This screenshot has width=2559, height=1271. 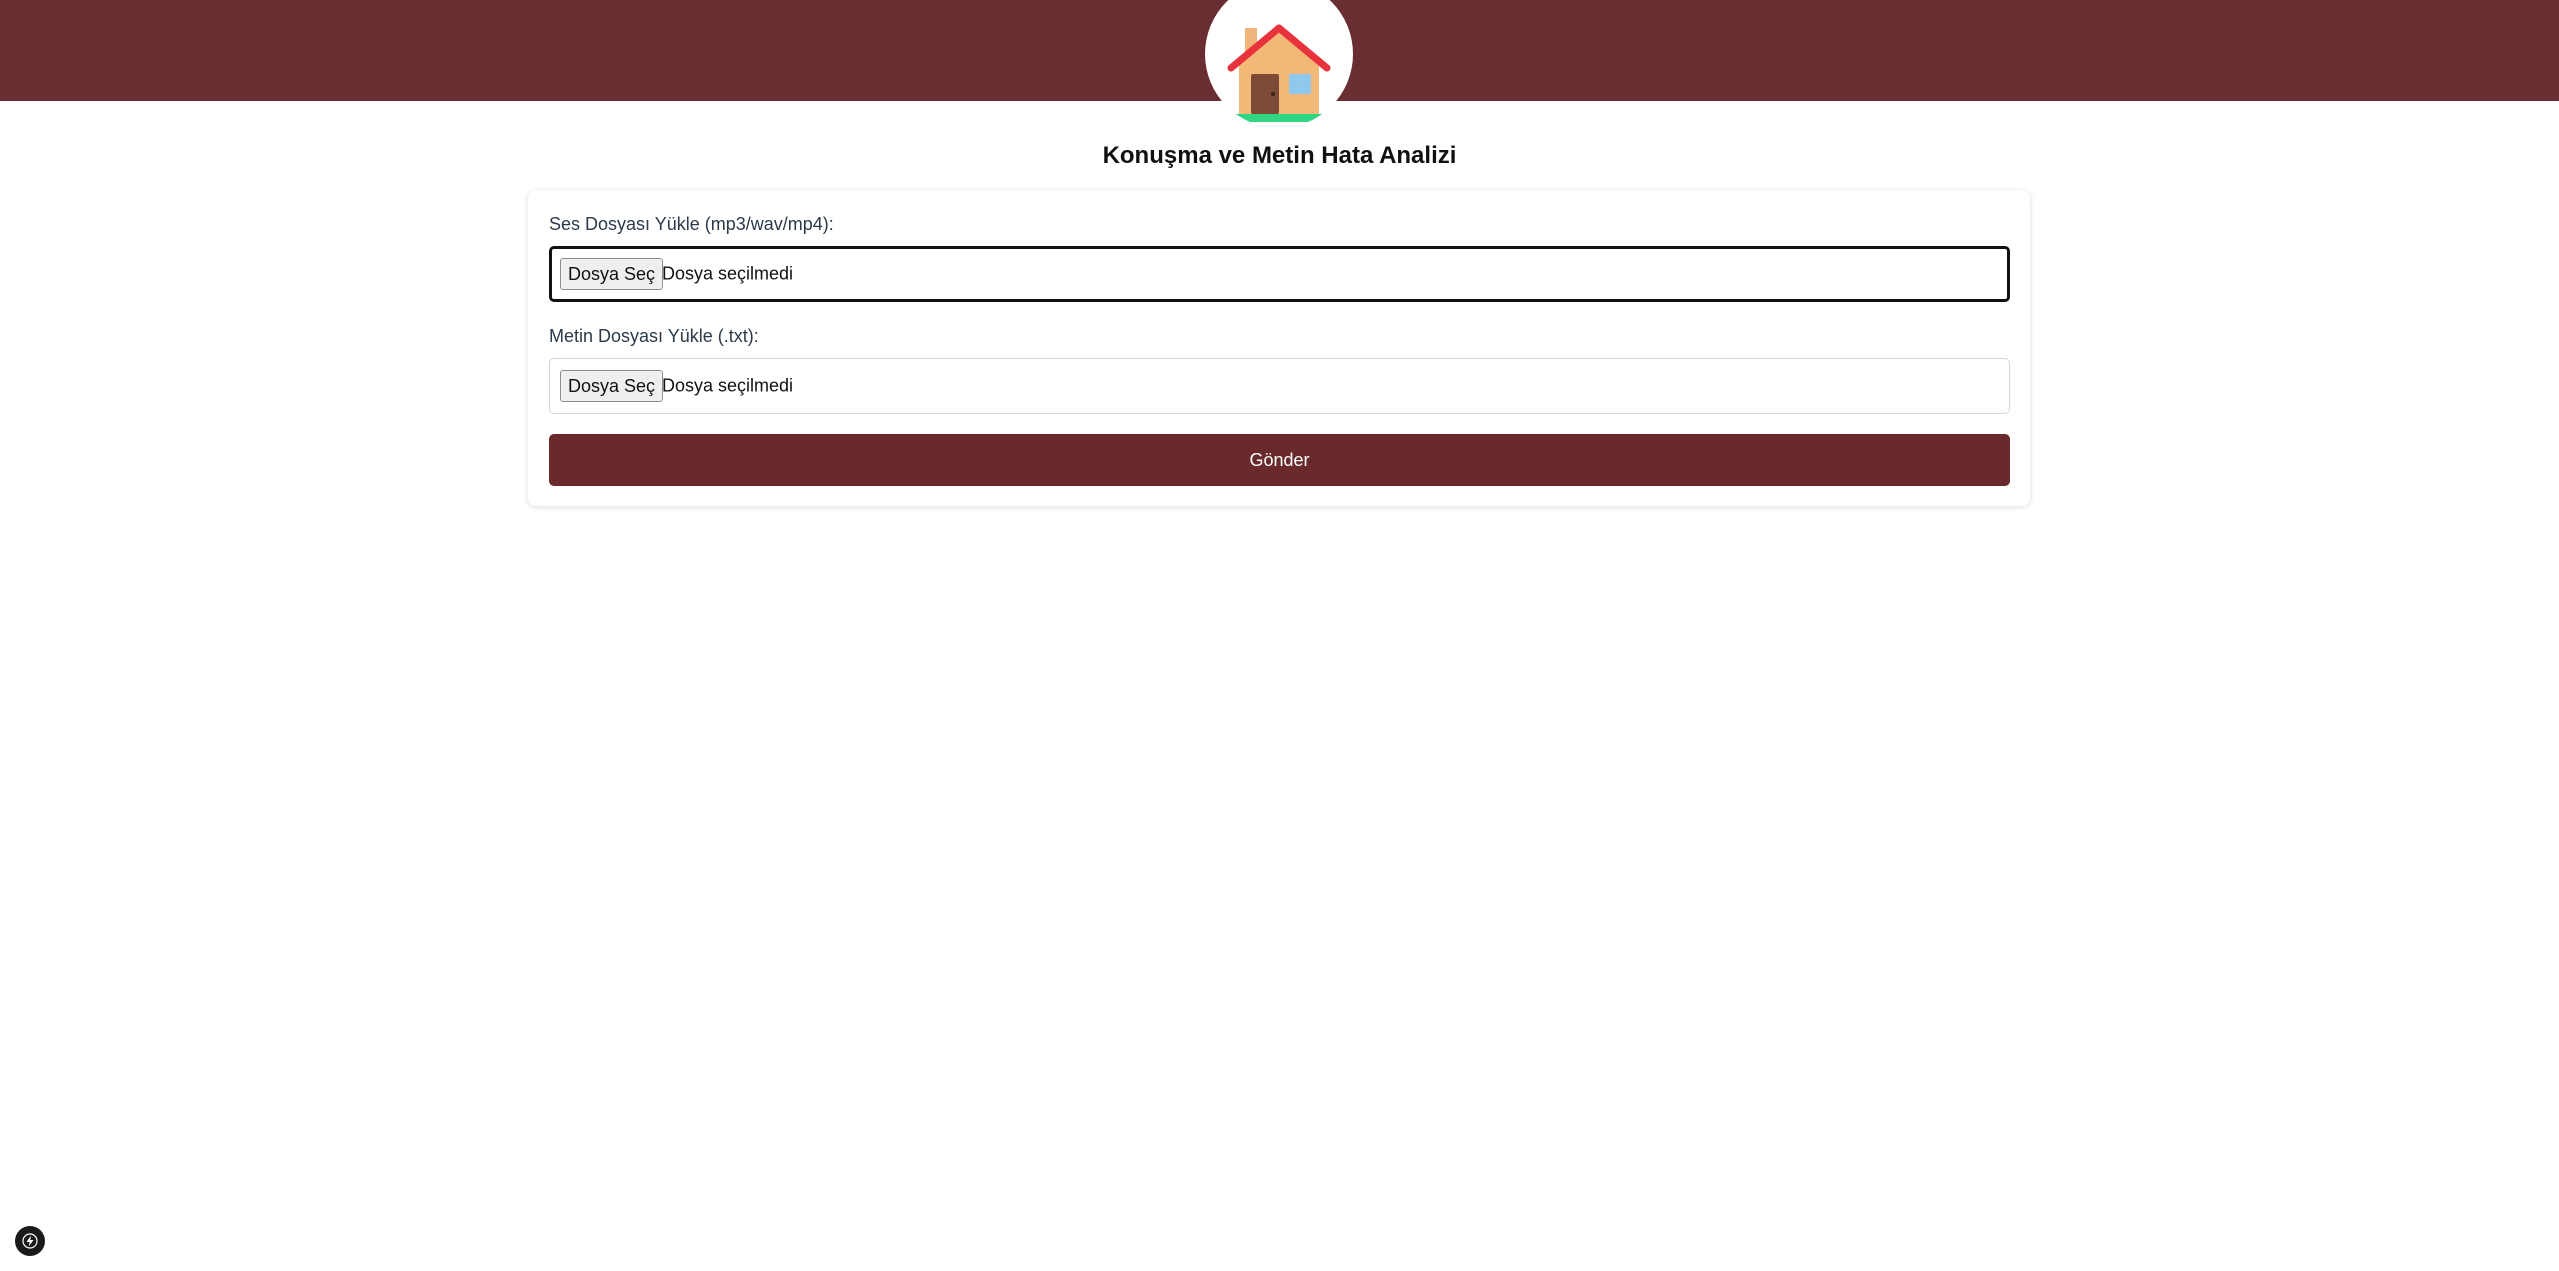 What do you see at coordinates (1279, 274) in the screenshot?
I see `audio-file-input: Dosya Seç Dosya seçilmedi` at bounding box center [1279, 274].